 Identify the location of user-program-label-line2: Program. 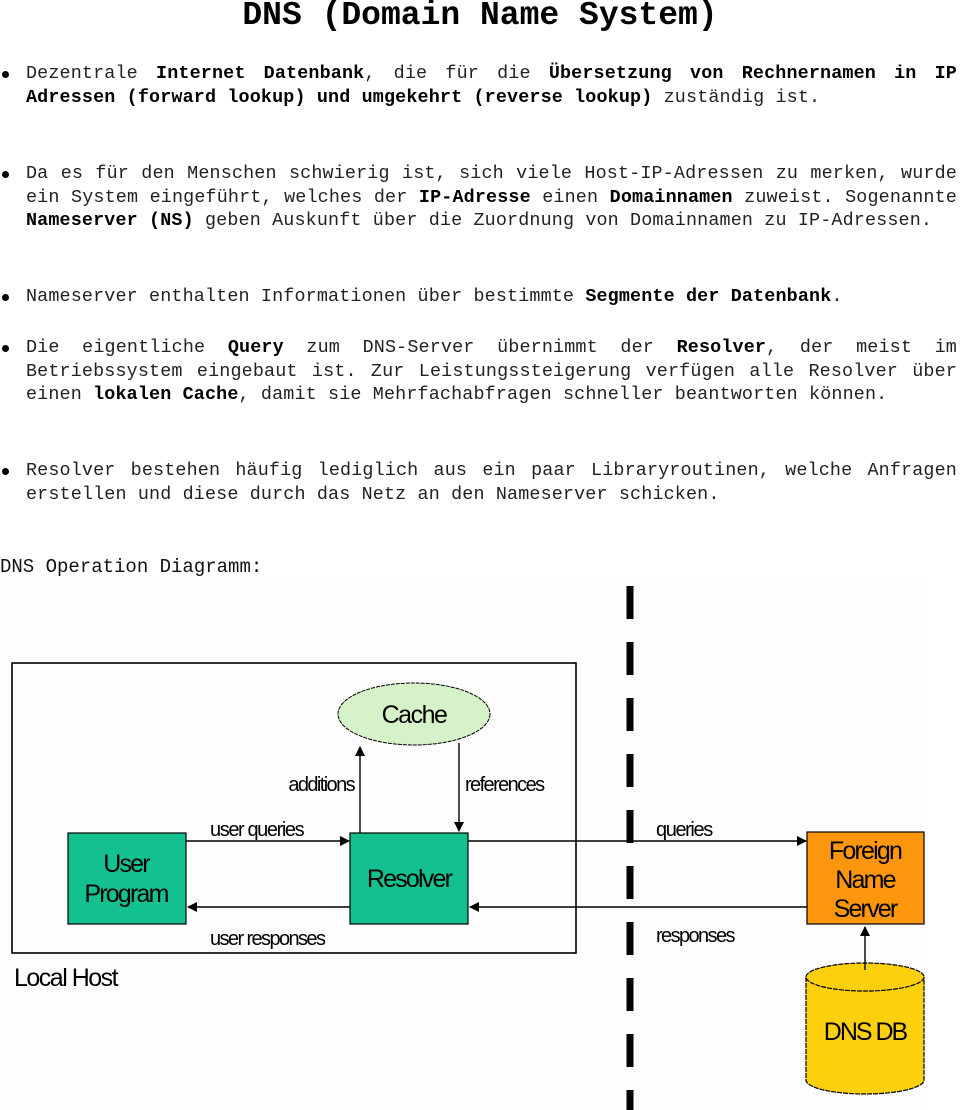
(126, 894).